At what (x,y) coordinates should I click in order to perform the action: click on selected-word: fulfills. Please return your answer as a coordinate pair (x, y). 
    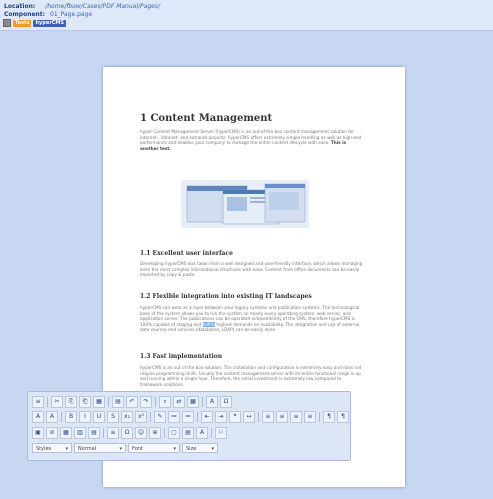
    Looking at the image, I should click on (209, 324).